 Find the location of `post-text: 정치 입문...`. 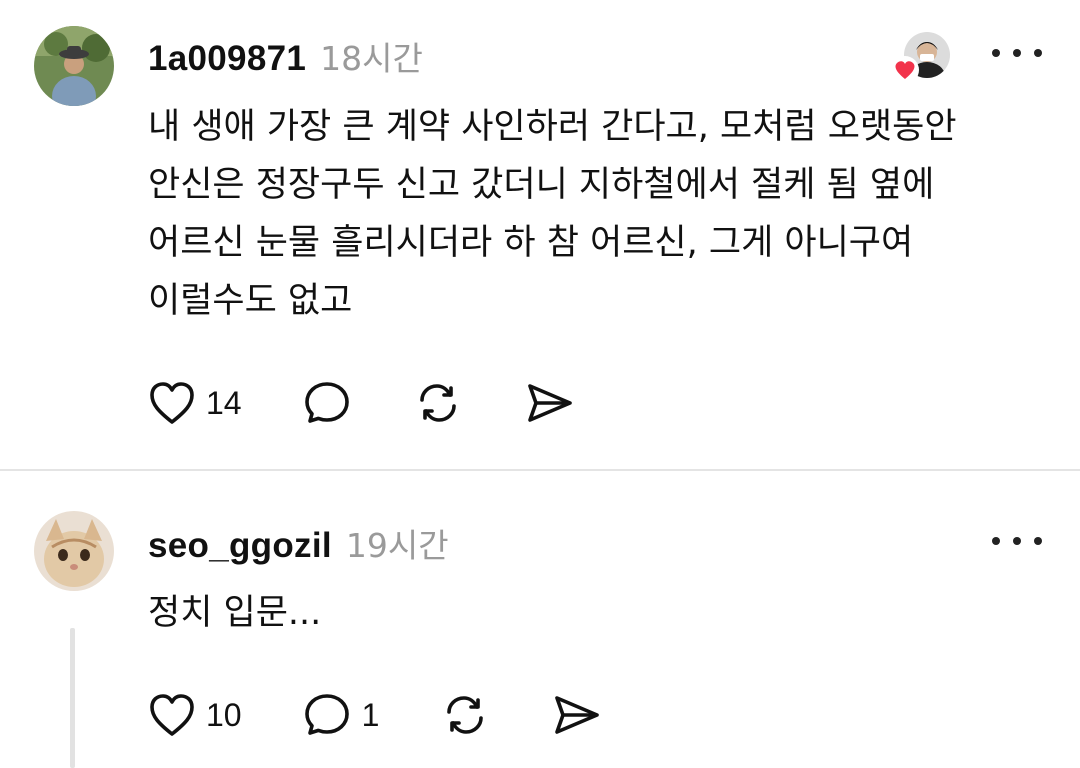

post-text: 정치 입문... is located at coordinates (235, 613).